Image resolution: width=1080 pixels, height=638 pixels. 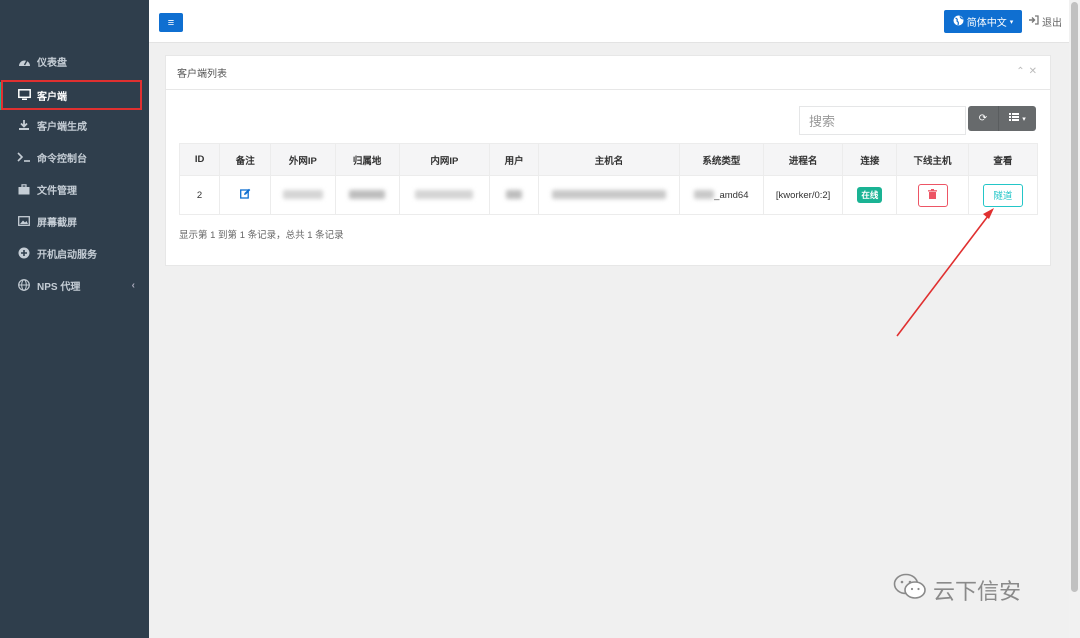 What do you see at coordinates (24, 125) in the screenshot?
I see `download-icon` at bounding box center [24, 125].